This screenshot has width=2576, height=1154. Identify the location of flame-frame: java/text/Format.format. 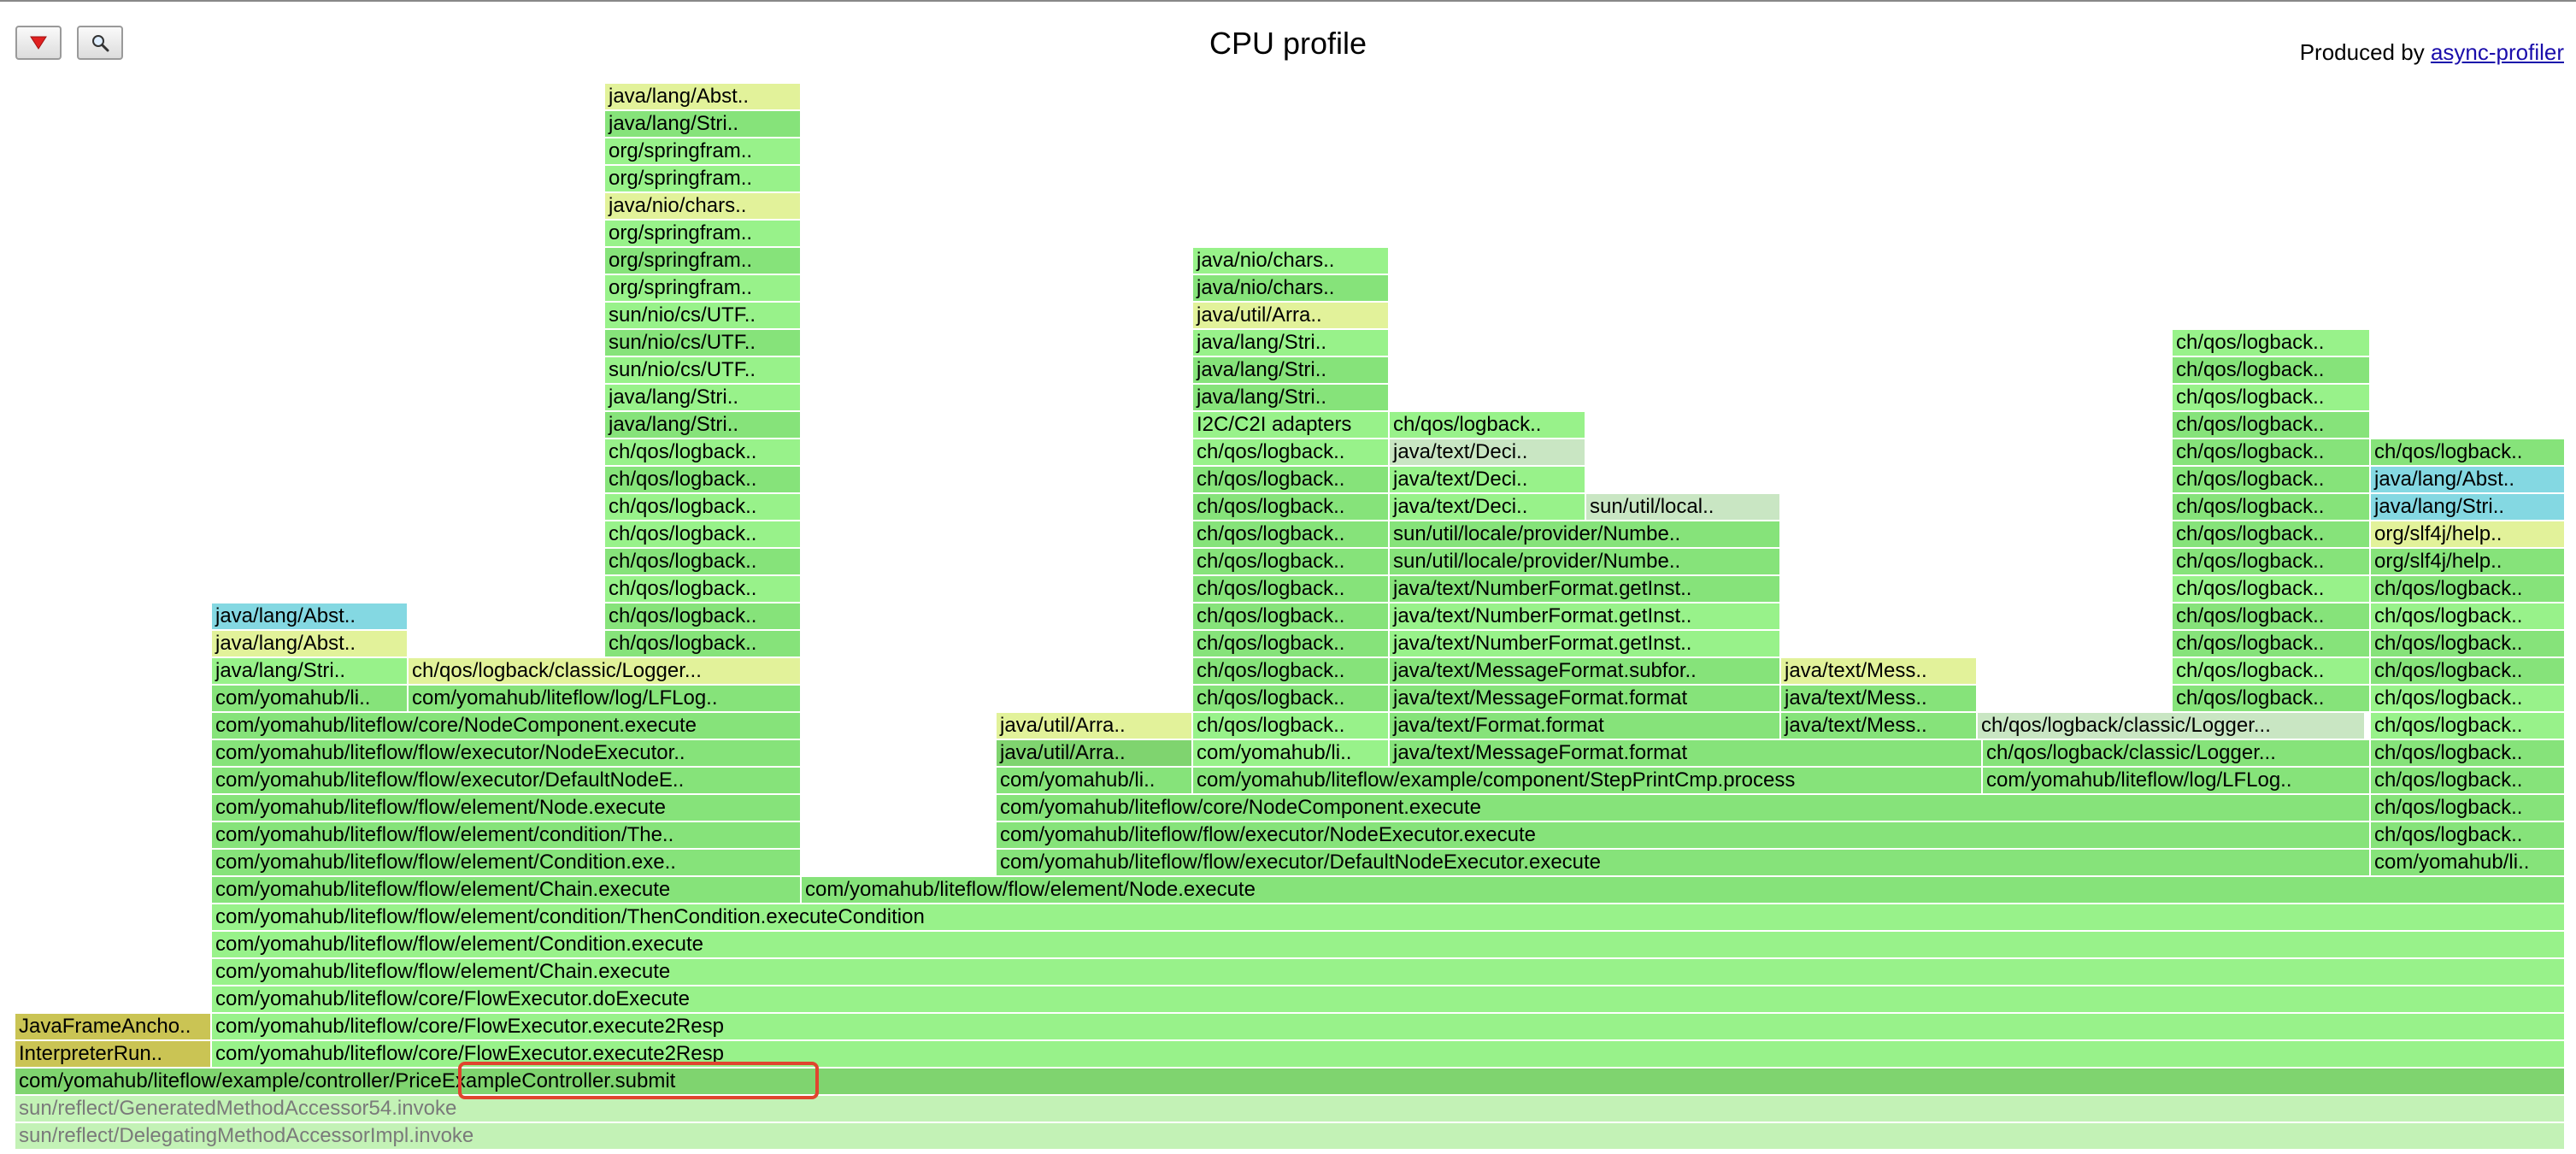
(1585, 726).